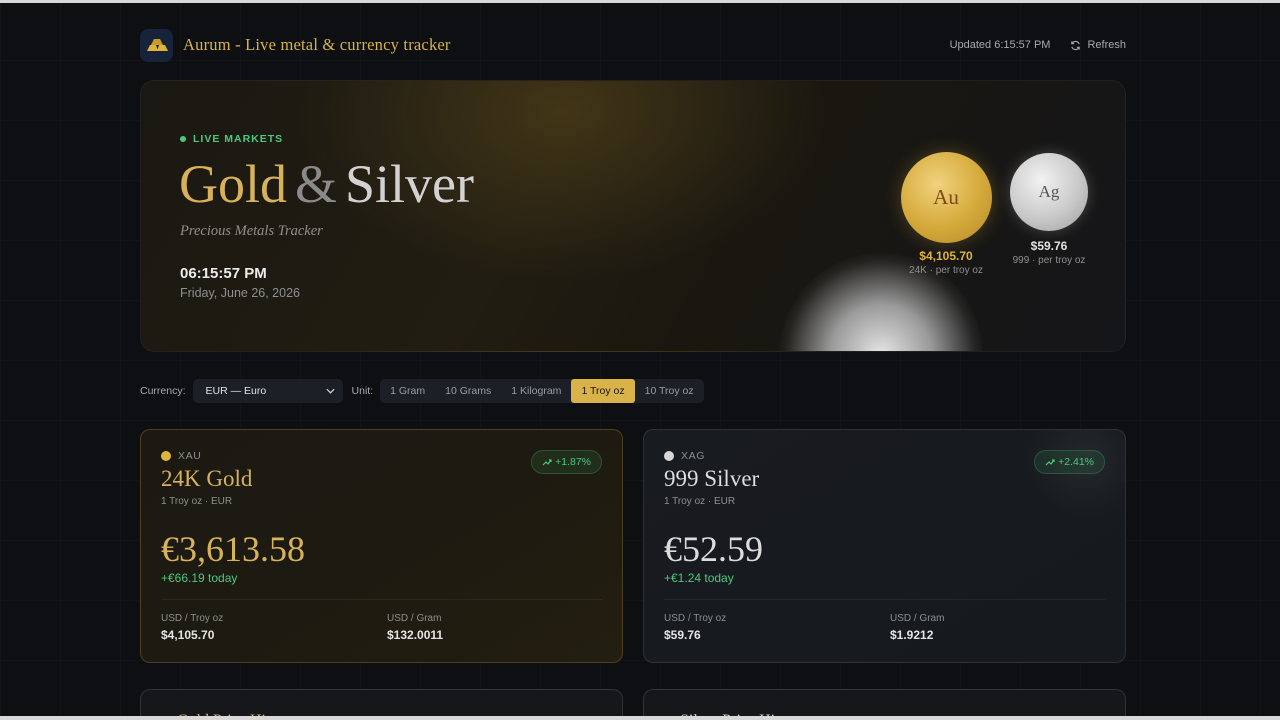 The width and height of the screenshot is (1280, 720). What do you see at coordinates (251, 231) in the screenshot?
I see `hero-subtitle: Precious Metals Tracker` at bounding box center [251, 231].